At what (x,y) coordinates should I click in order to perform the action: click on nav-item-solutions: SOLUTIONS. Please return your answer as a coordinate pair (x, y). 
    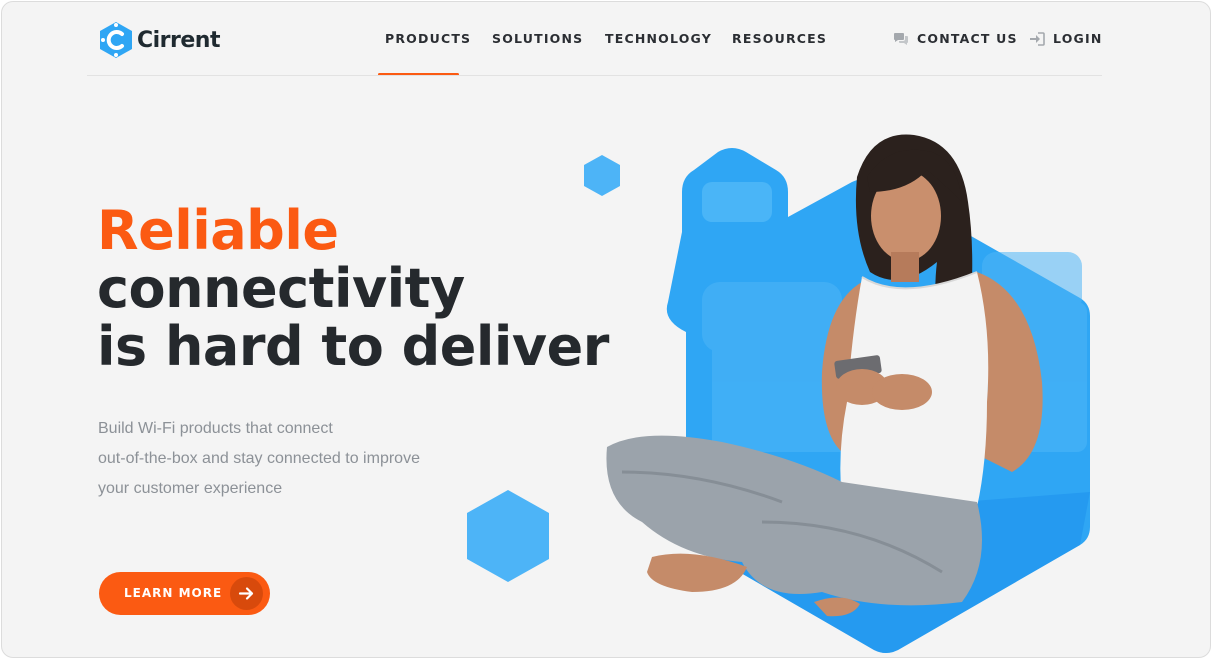
    Looking at the image, I should click on (537, 38).